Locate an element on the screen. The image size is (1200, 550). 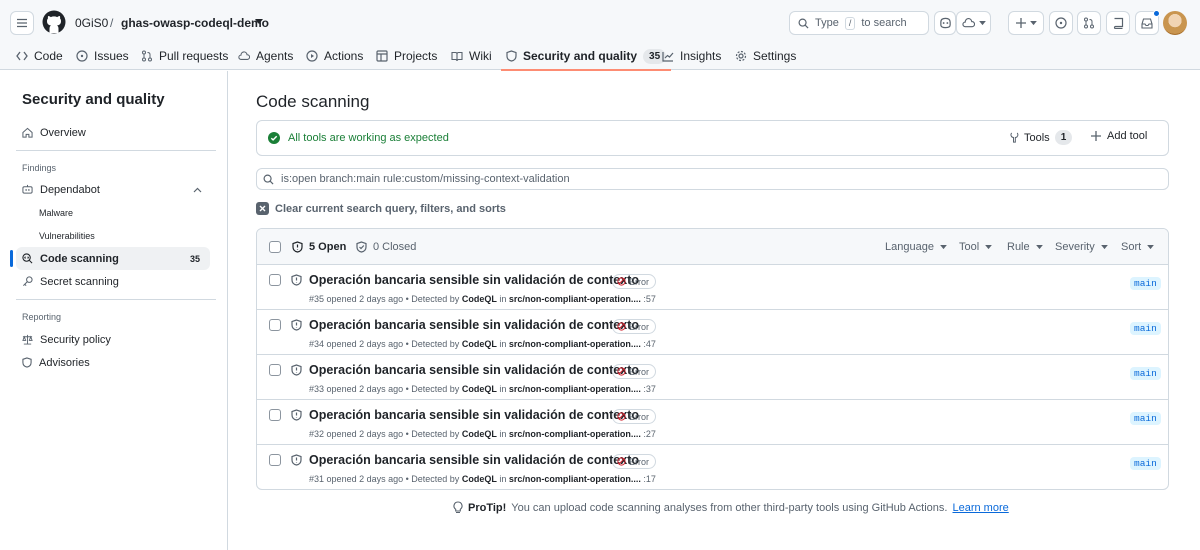
shield-icon is located at coordinates (296, 370).